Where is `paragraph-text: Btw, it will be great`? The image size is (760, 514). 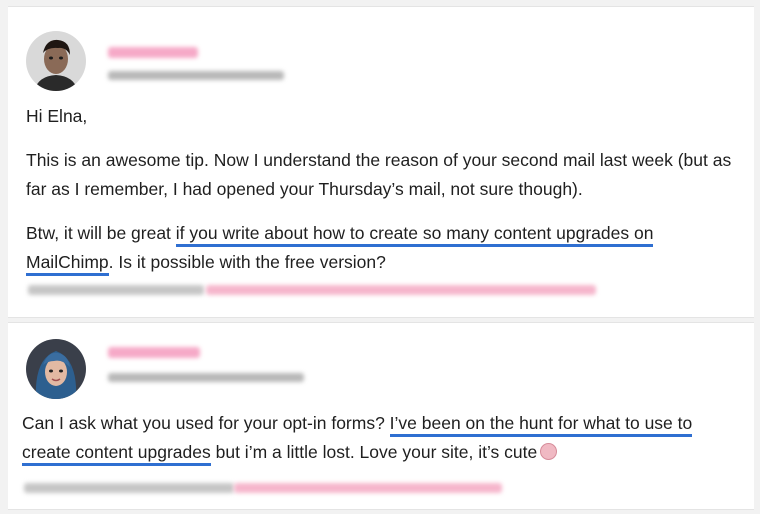
paragraph-text: Btw, it will be great is located at coordinates (101, 233).